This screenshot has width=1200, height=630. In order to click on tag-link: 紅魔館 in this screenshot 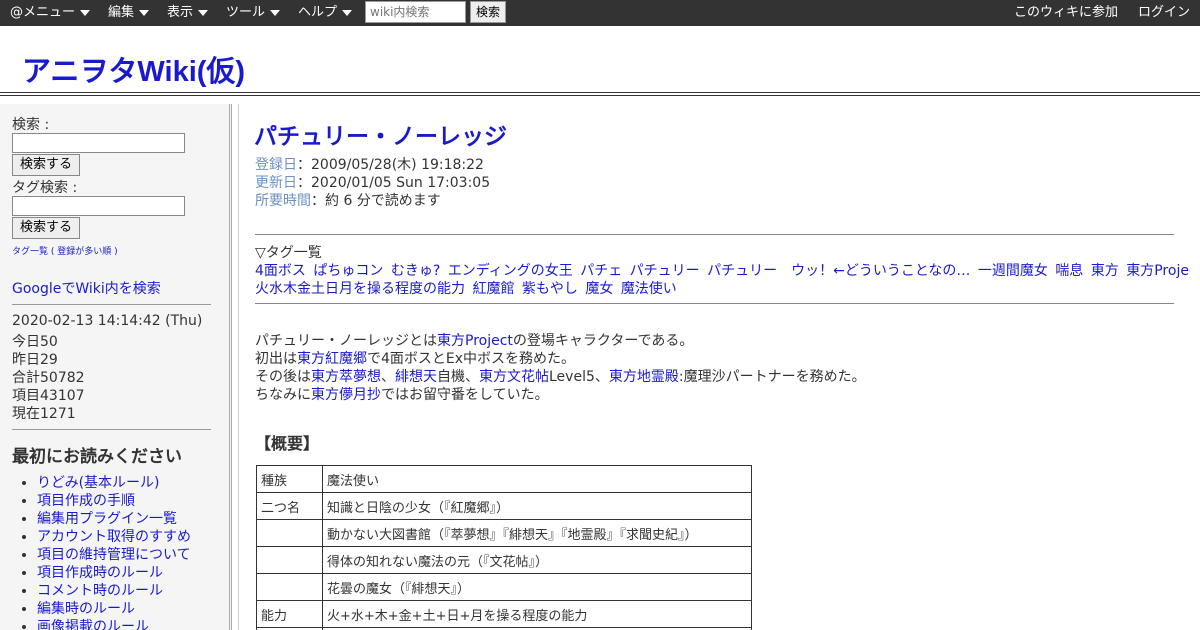, I will do `click(493, 289)`.